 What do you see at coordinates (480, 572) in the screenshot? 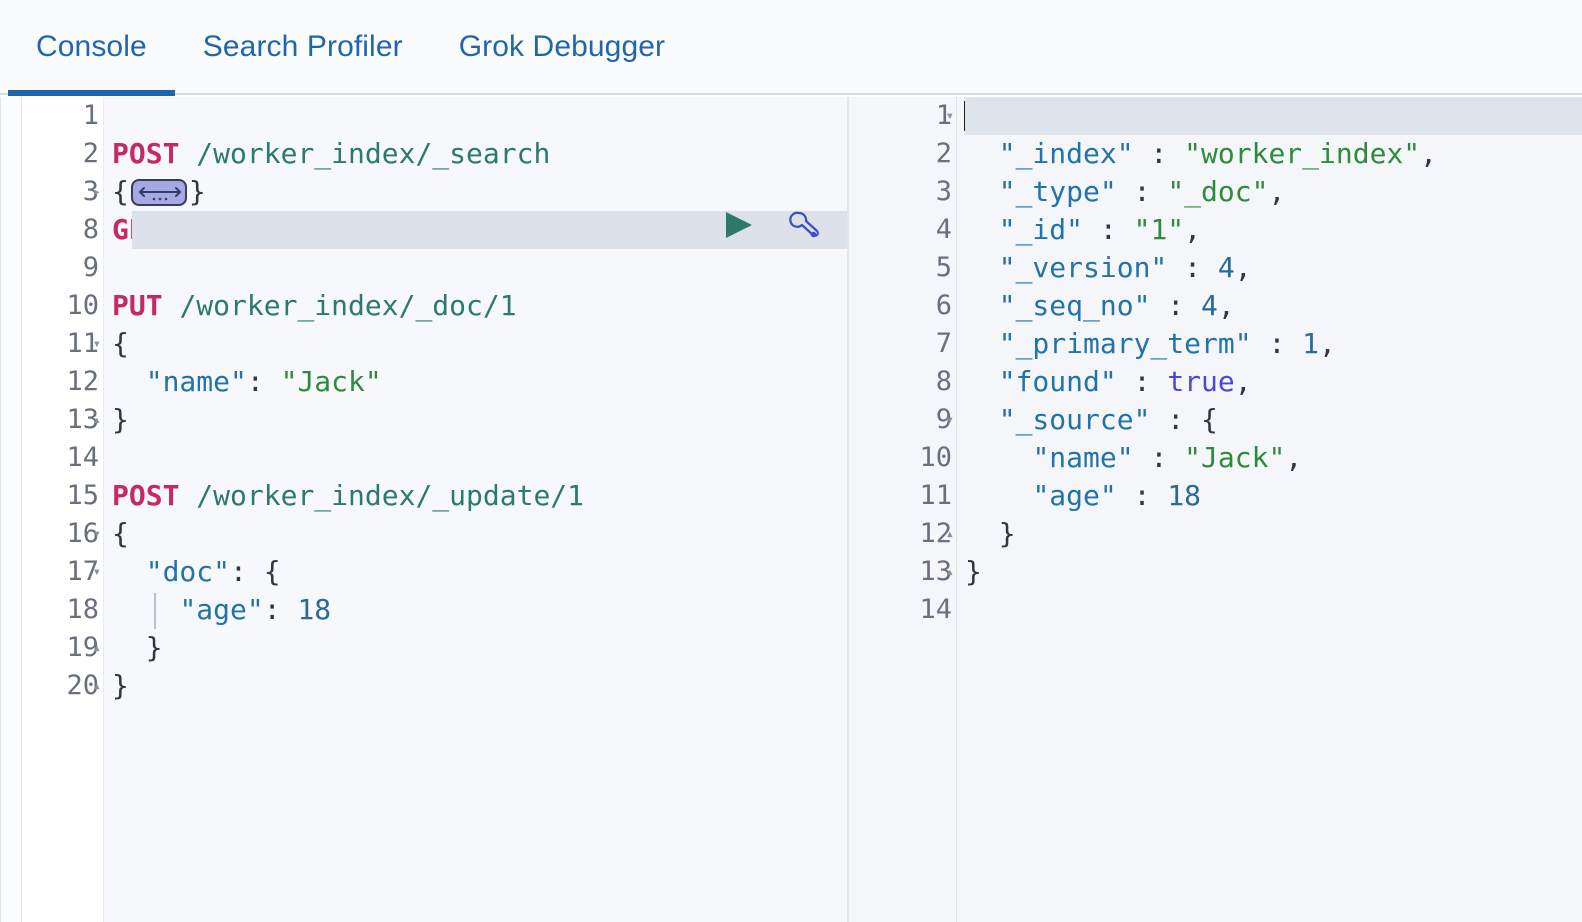
I see `code-line: "doc": {` at bounding box center [480, 572].